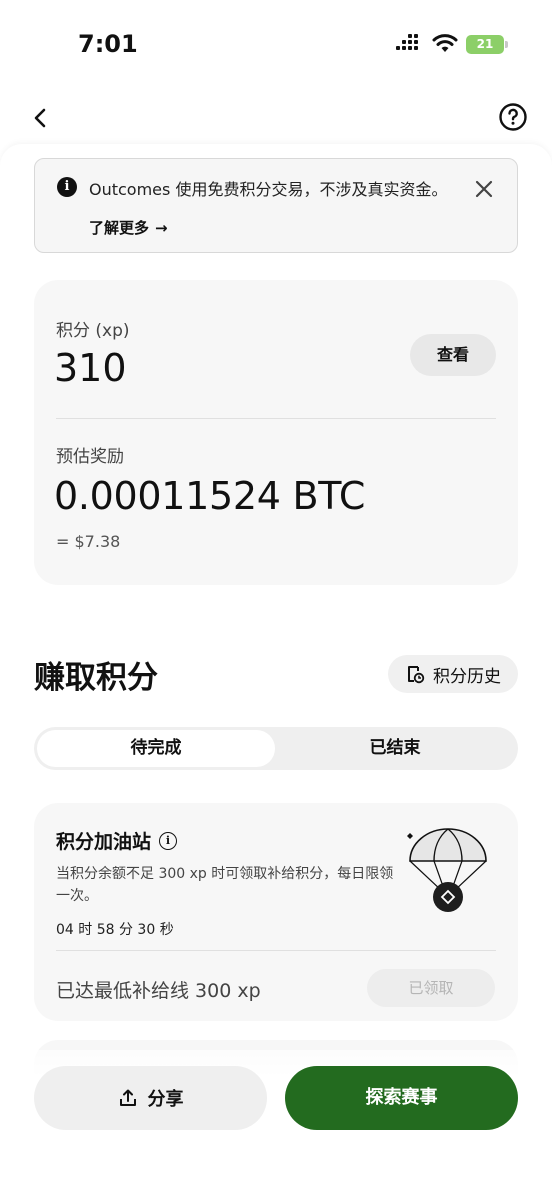 The height and width of the screenshot is (1200, 552). I want to click on task-title: 积分加油站, so click(104, 842).